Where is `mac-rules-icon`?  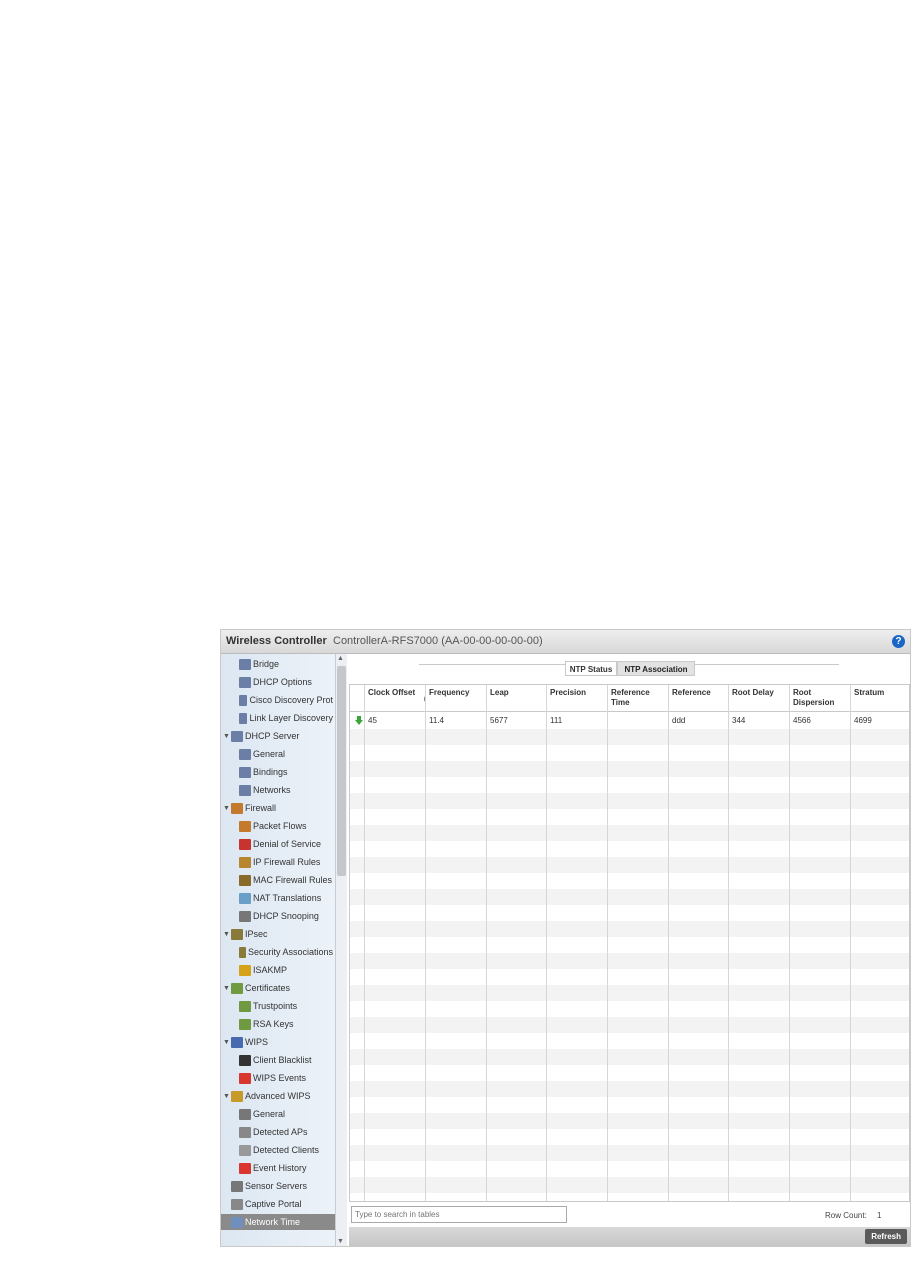 mac-rules-icon is located at coordinates (245, 880).